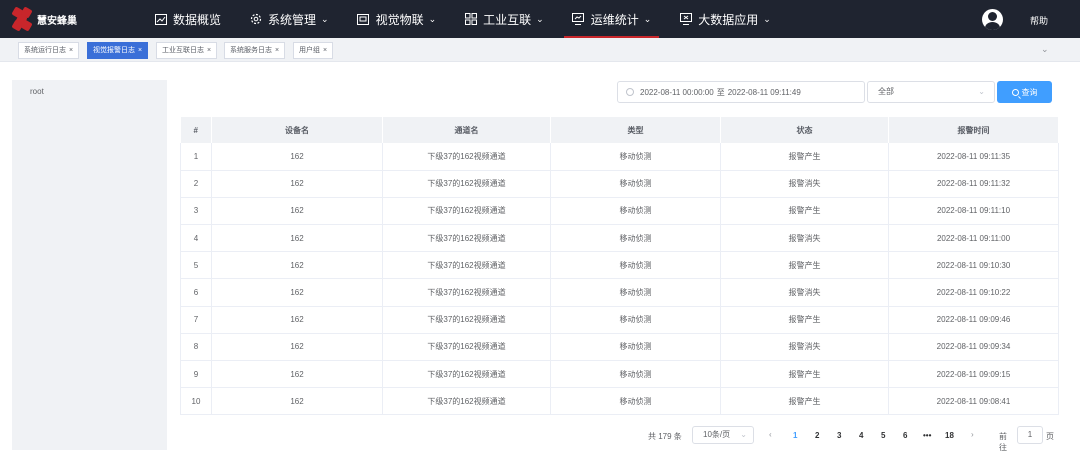 This screenshot has height=458, width=1080. Describe the element at coordinates (972, 434) in the screenshot. I see `next-page-button: ›` at that location.